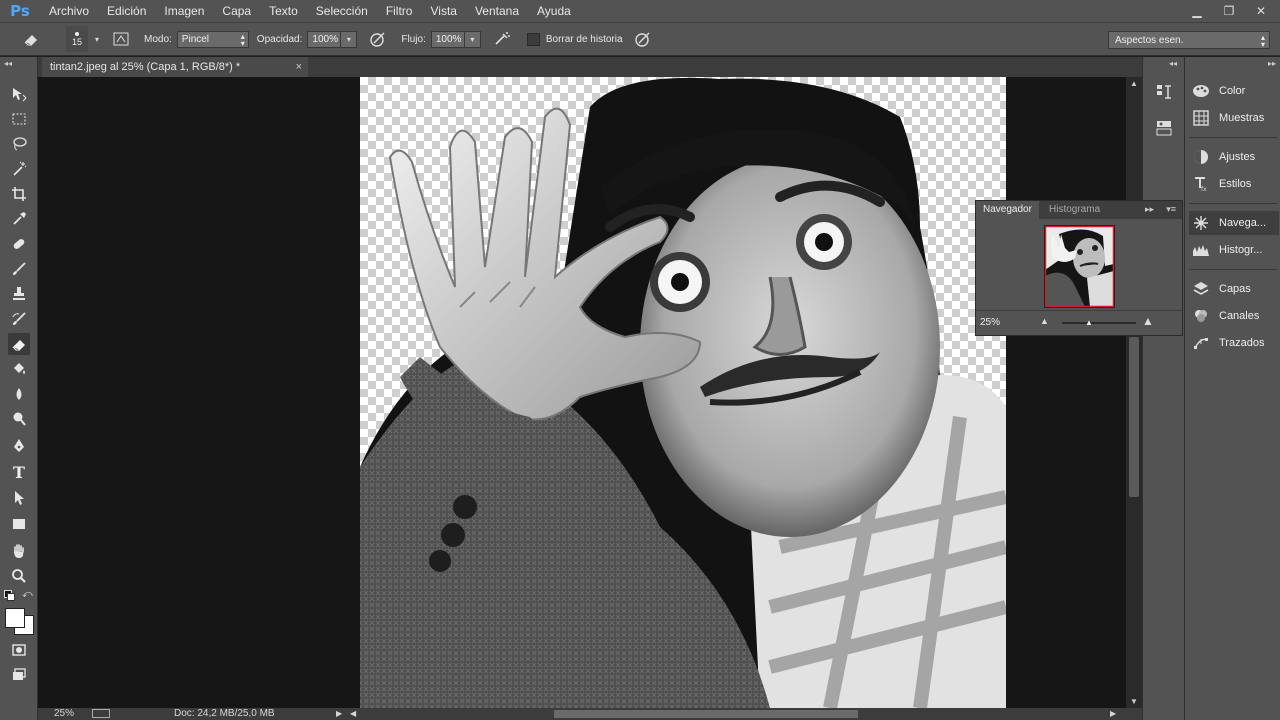  Describe the element at coordinates (1204, 189) in the screenshot. I see `svg-text: fx` at that location.